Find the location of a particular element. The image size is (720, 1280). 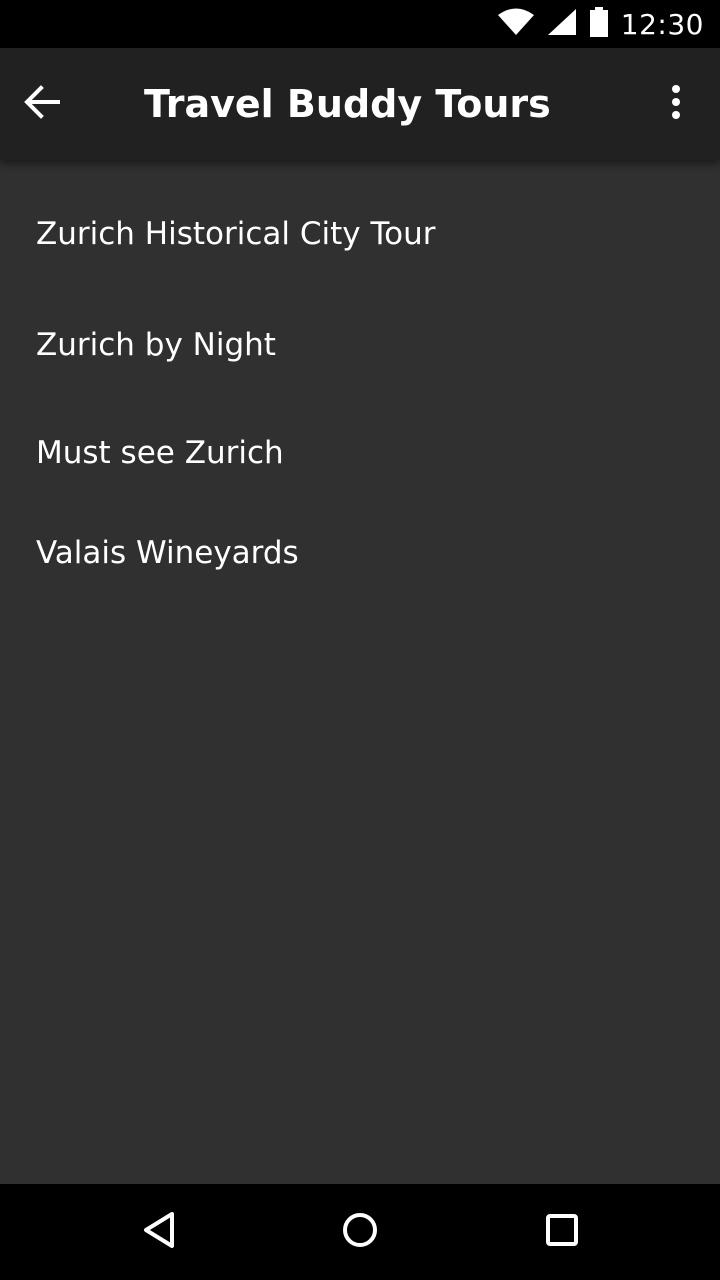

wifi-icon is located at coordinates (516, 24).